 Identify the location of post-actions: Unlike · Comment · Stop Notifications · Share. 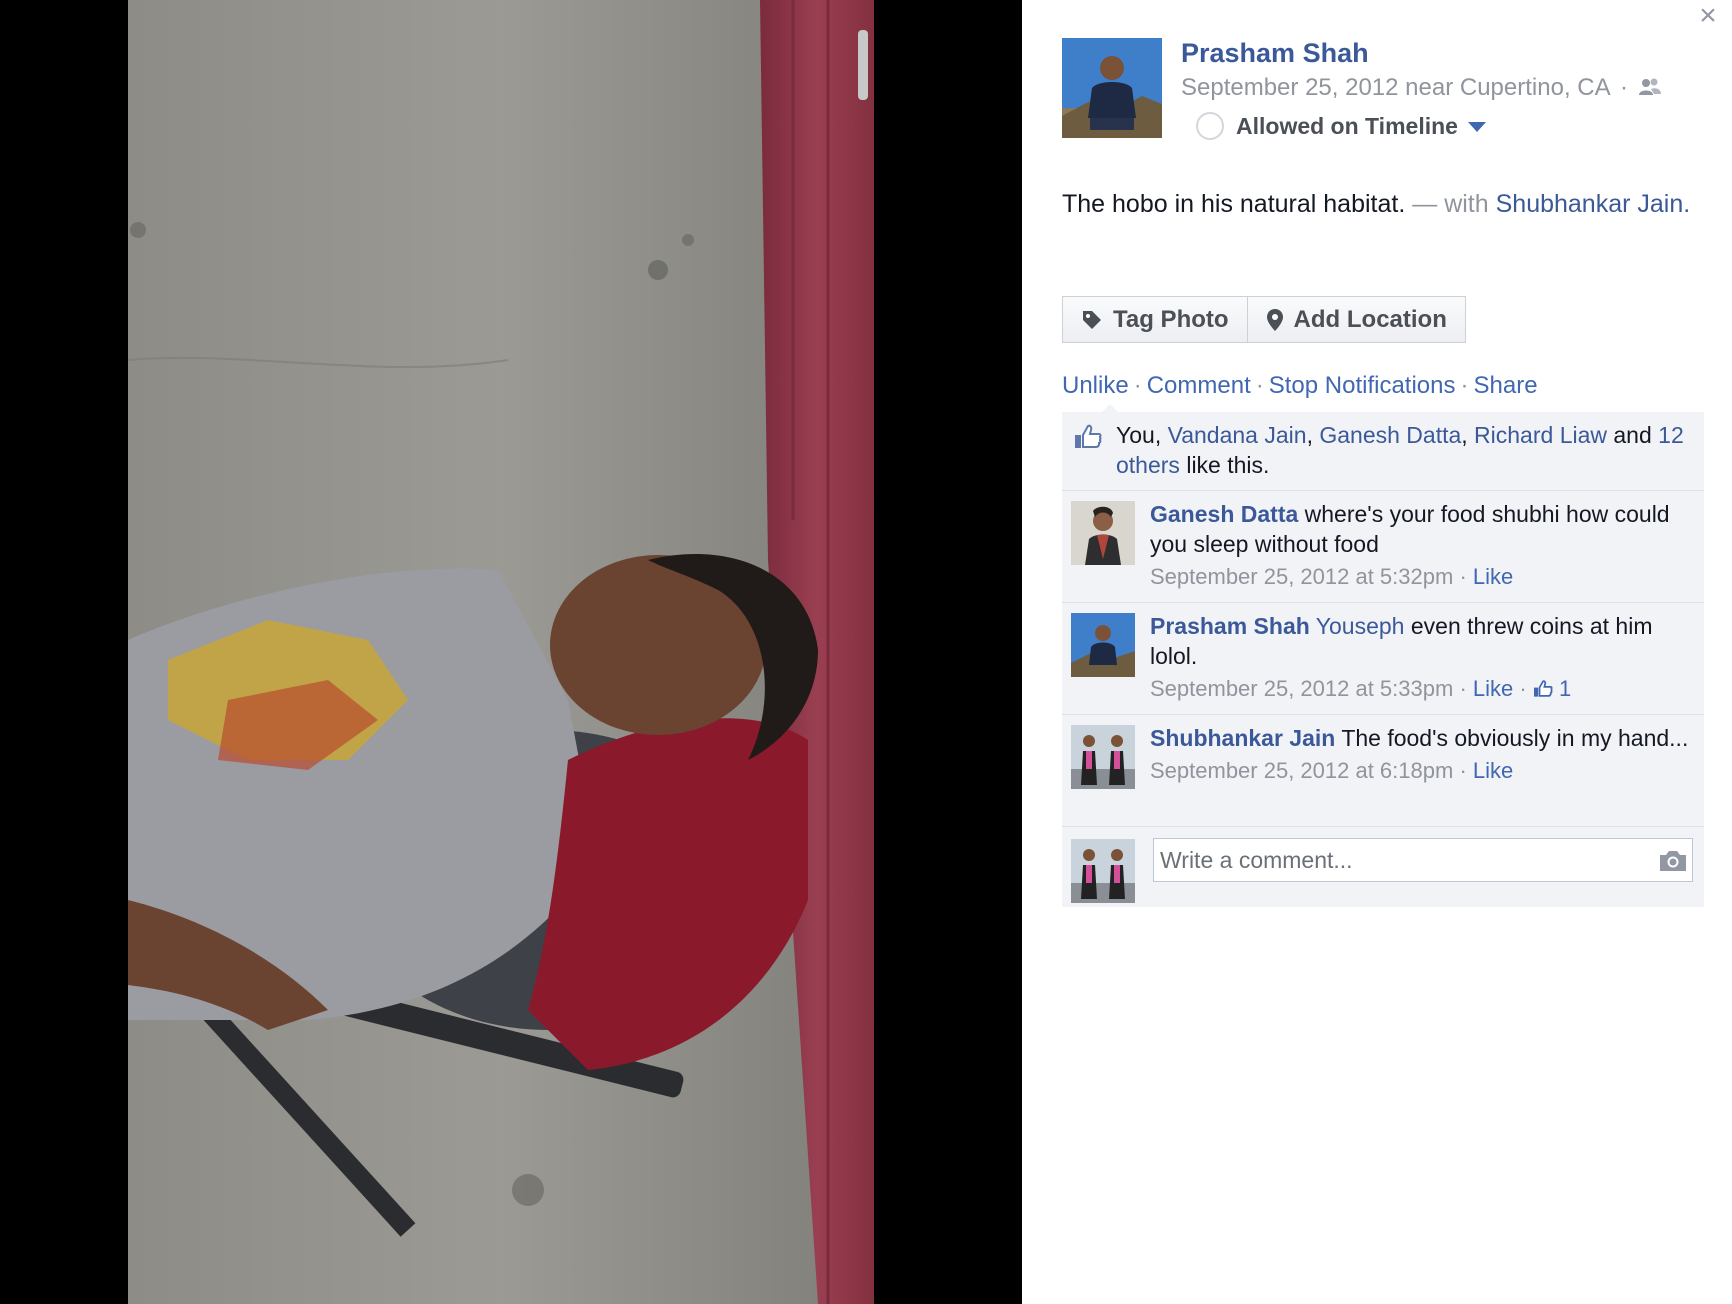
(1300, 386).